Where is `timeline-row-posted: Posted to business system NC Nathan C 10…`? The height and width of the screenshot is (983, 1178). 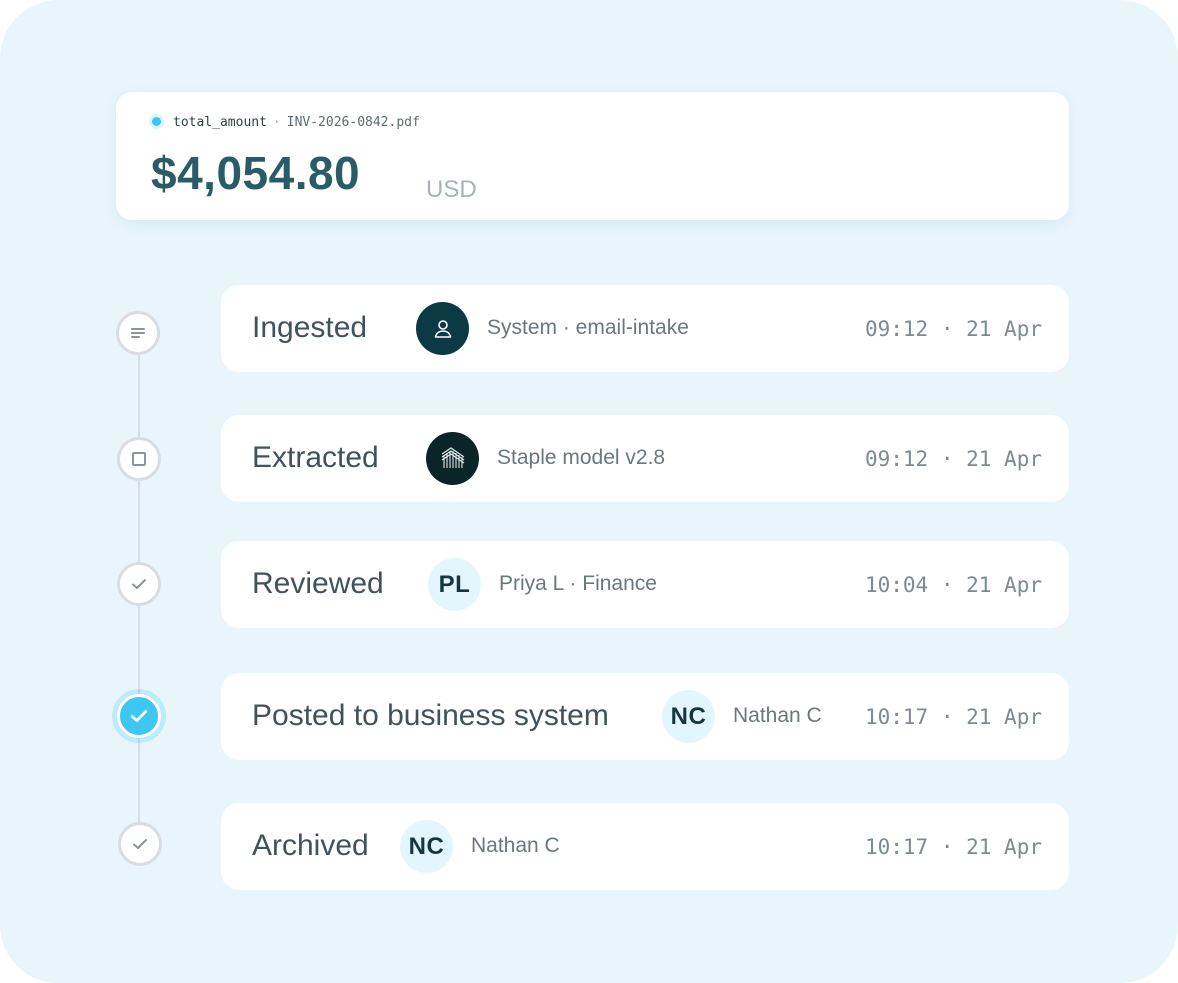 timeline-row-posted: Posted to business system NC Nathan C 10… is located at coordinates (645, 716).